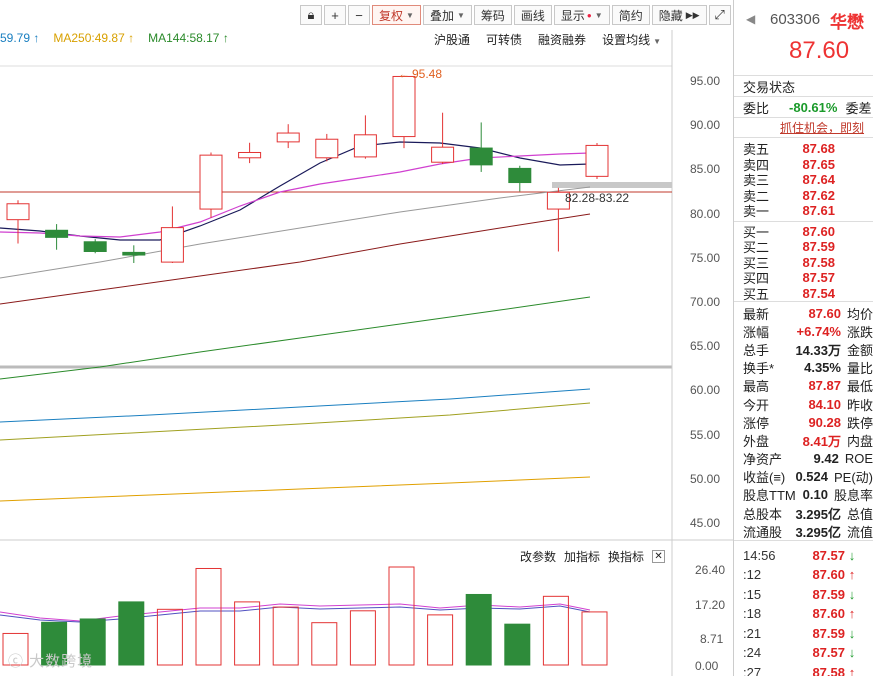  Describe the element at coordinates (705, 434) in the screenshot. I see `price-tick-label: 55.00` at that location.